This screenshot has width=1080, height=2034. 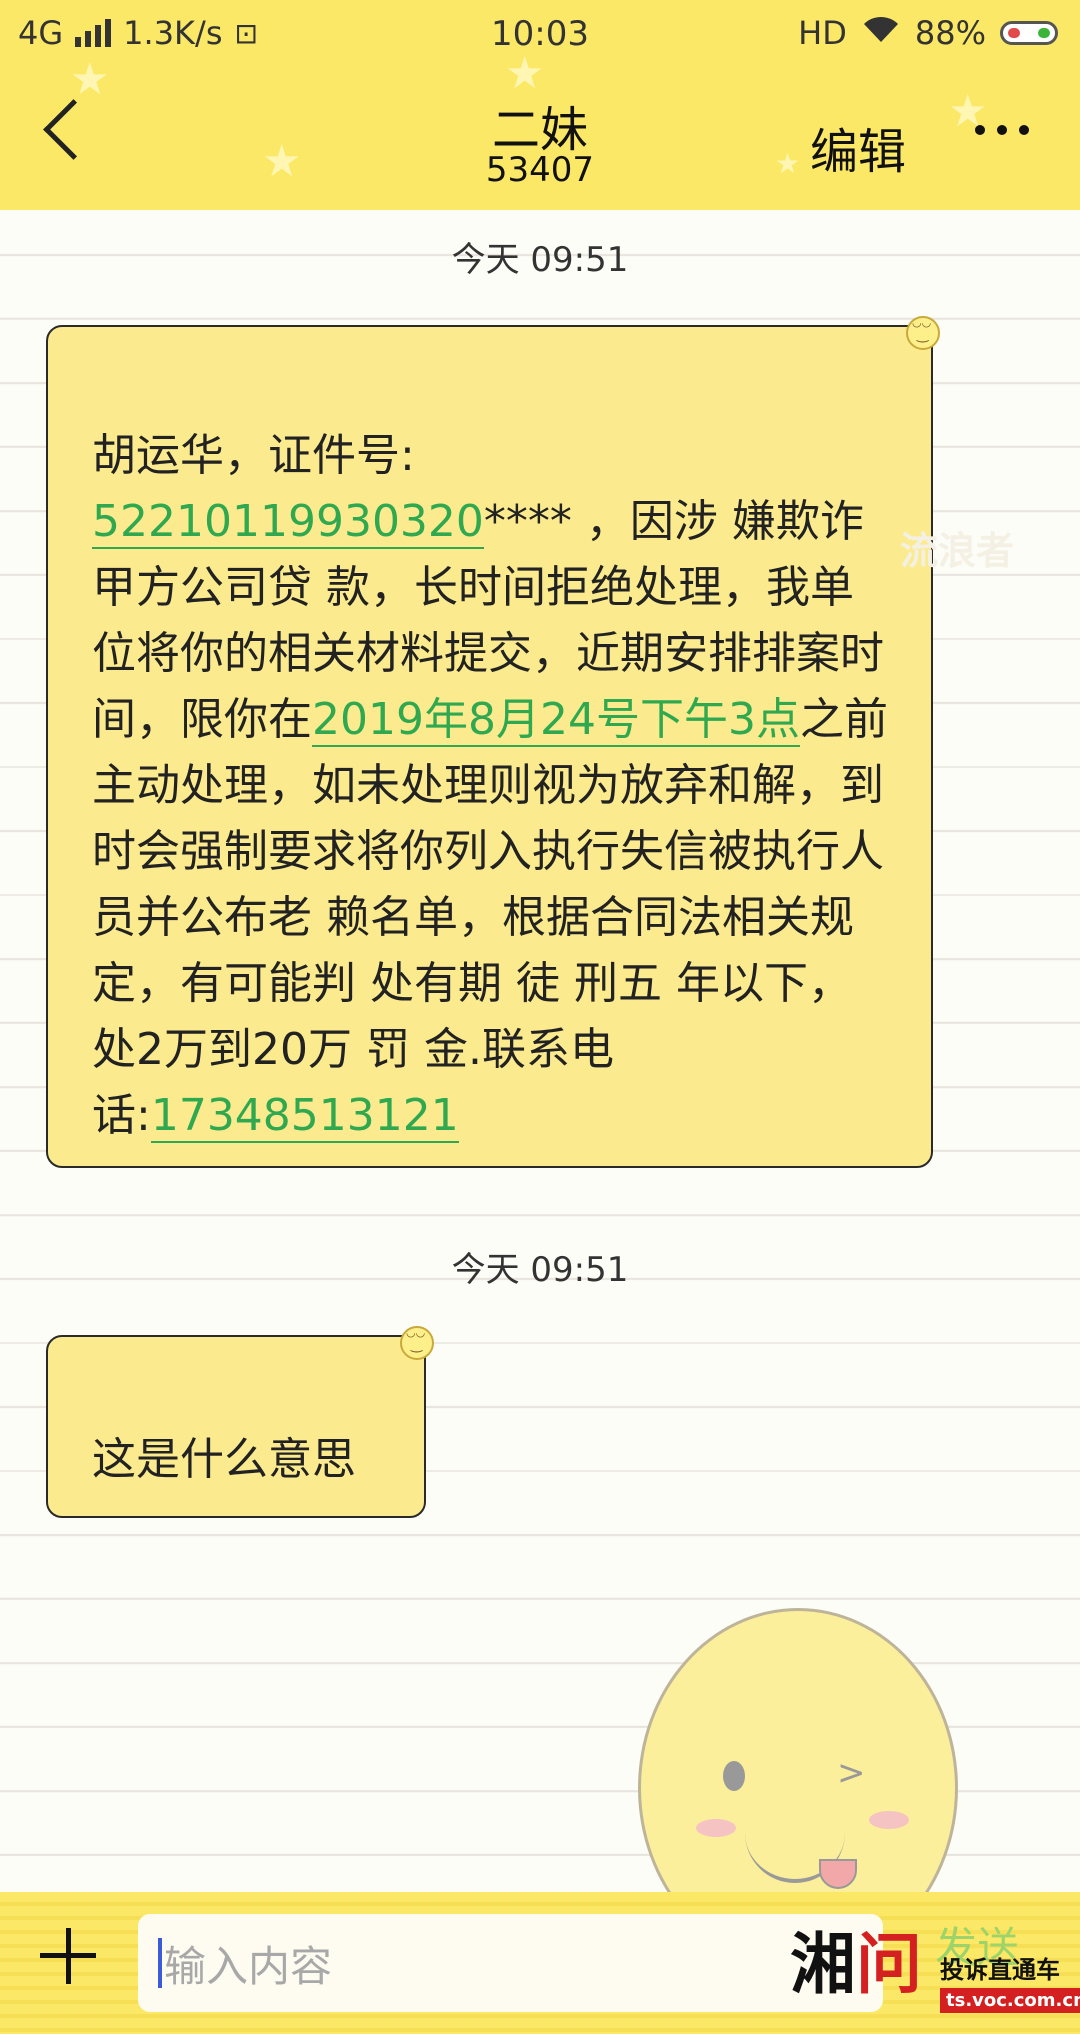 What do you see at coordinates (950, 33) in the screenshot?
I see `battery-percent: 88%` at bounding box center [950, 33].